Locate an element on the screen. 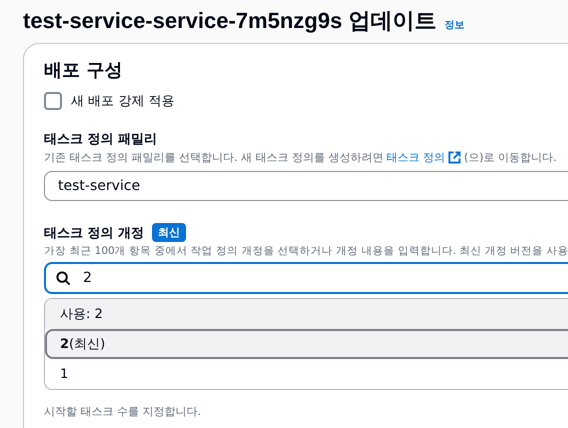 The image size is (568, 428). search-icon is located at coordinates (63, 278).